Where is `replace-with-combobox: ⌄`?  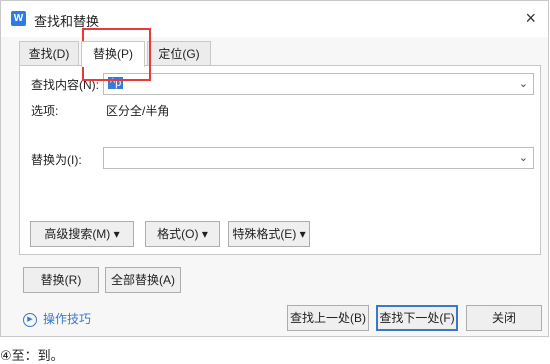 replace-with-combobox: ⌄ is located at coordinates (318, 158).